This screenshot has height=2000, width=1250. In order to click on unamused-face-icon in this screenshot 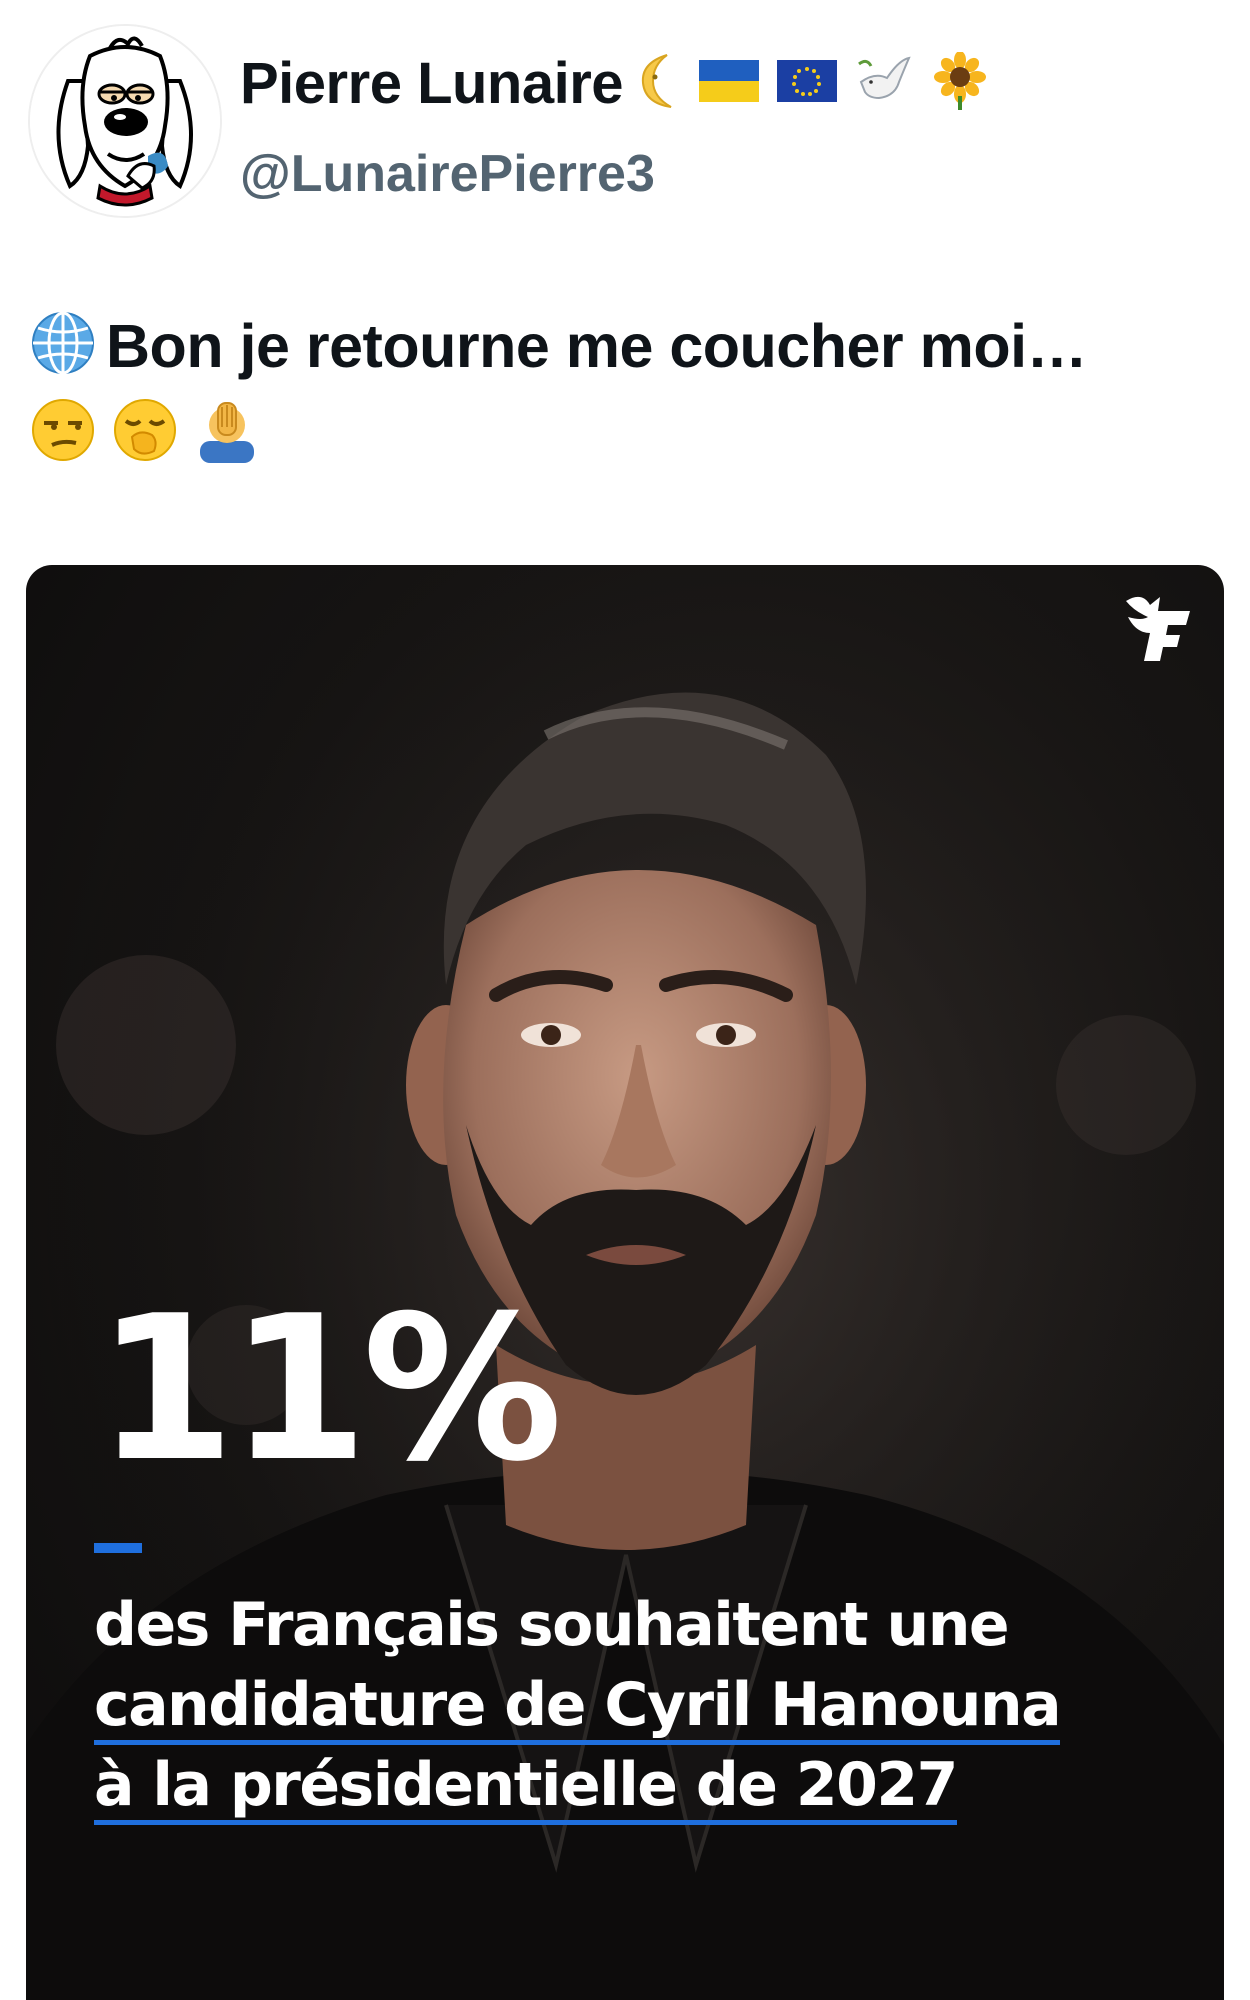, I will do `click(63, 432)`.